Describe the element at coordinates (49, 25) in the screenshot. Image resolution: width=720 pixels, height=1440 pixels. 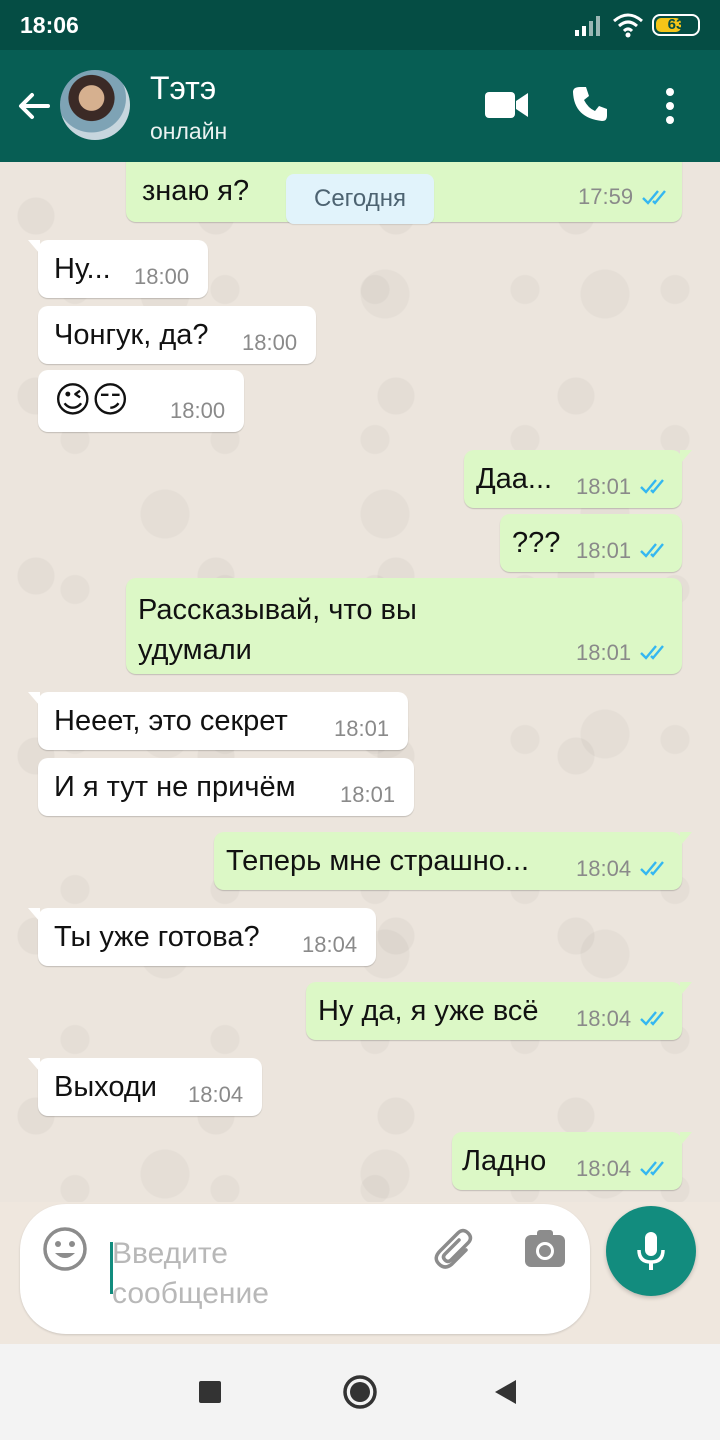
I see `status-time: 18:06` at that location.